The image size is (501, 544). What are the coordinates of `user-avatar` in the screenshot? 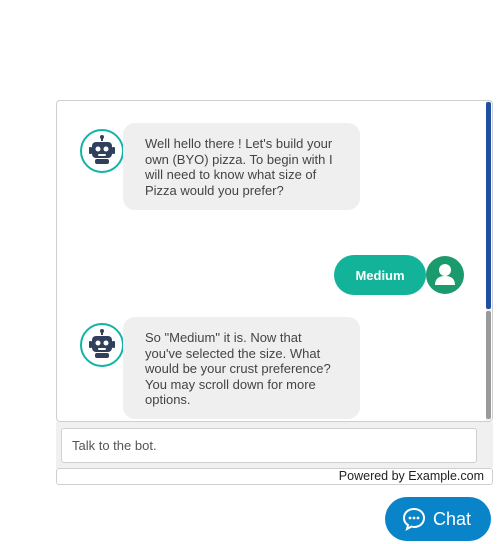 It's located at (445, 275).